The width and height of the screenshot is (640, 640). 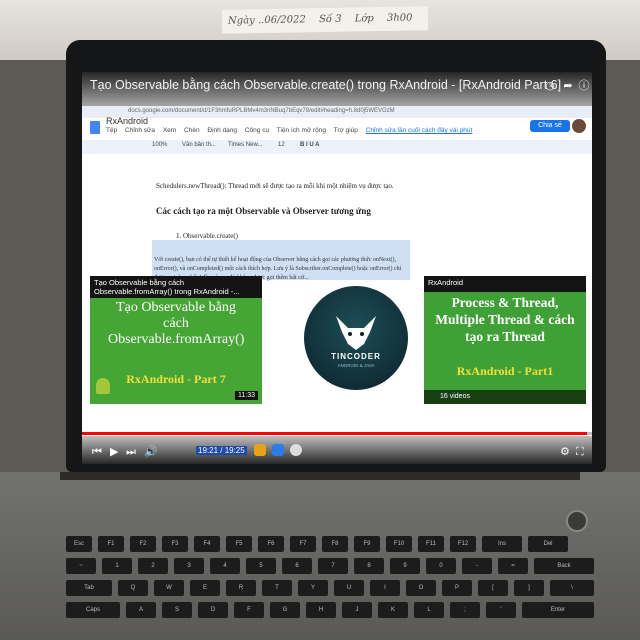 What do you see at coordinates (577, 521) in the screenshot?
I see `power-button` at bounding box center [577, 521].